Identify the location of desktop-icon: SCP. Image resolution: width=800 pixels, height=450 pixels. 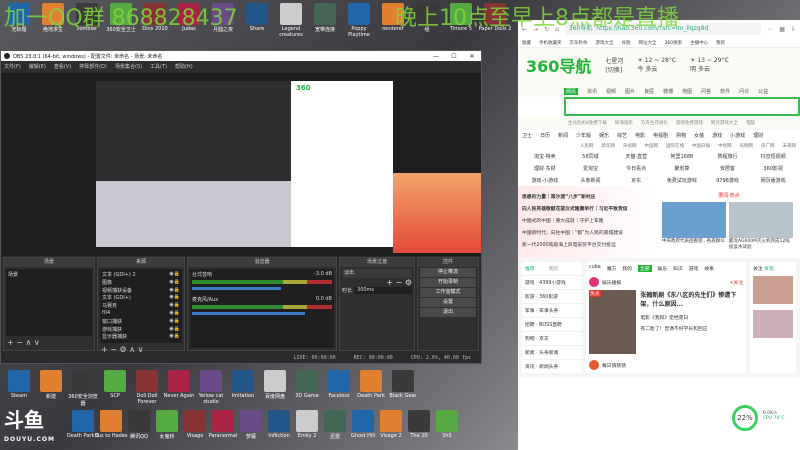
(115, 384).